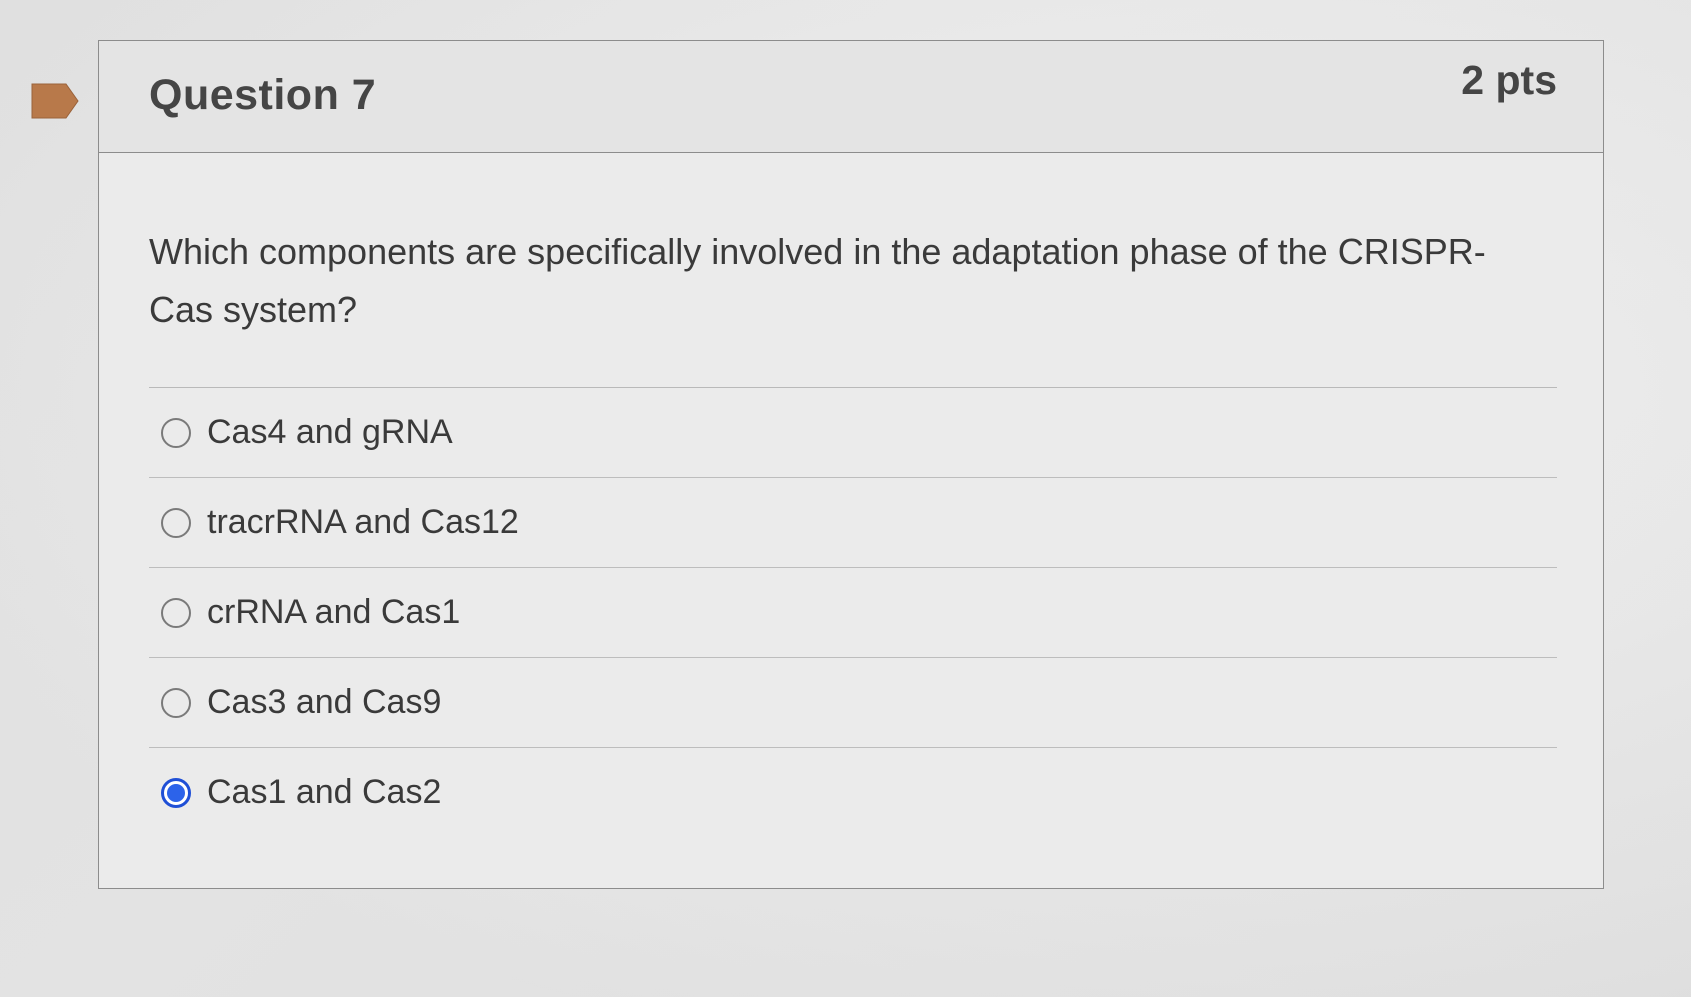 This screenshot has height=997, width=1691. Describe the element at coordinates (55, 101) in the screenshot. I see `bookmark-flag-icon` at that location.